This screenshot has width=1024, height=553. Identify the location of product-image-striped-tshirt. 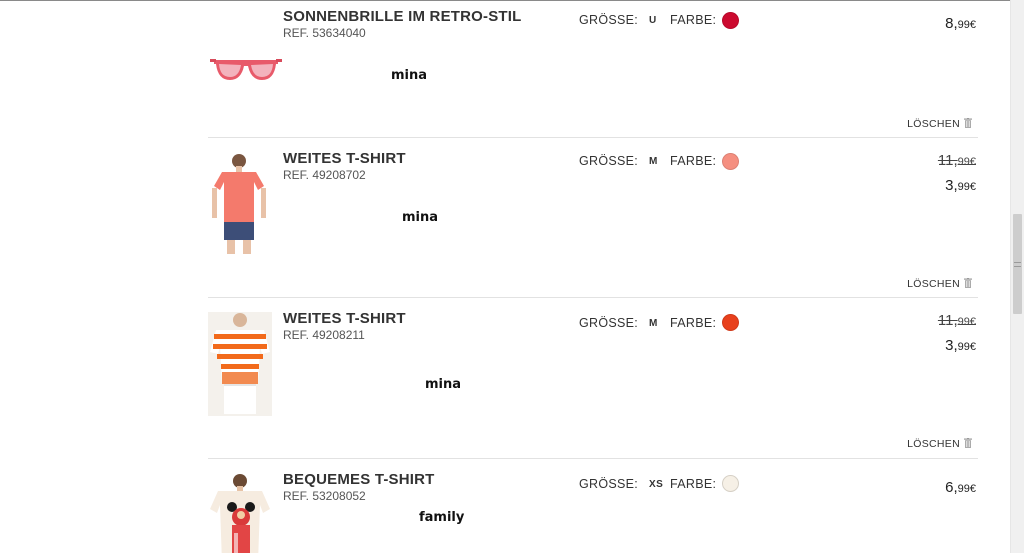
(240, 364).